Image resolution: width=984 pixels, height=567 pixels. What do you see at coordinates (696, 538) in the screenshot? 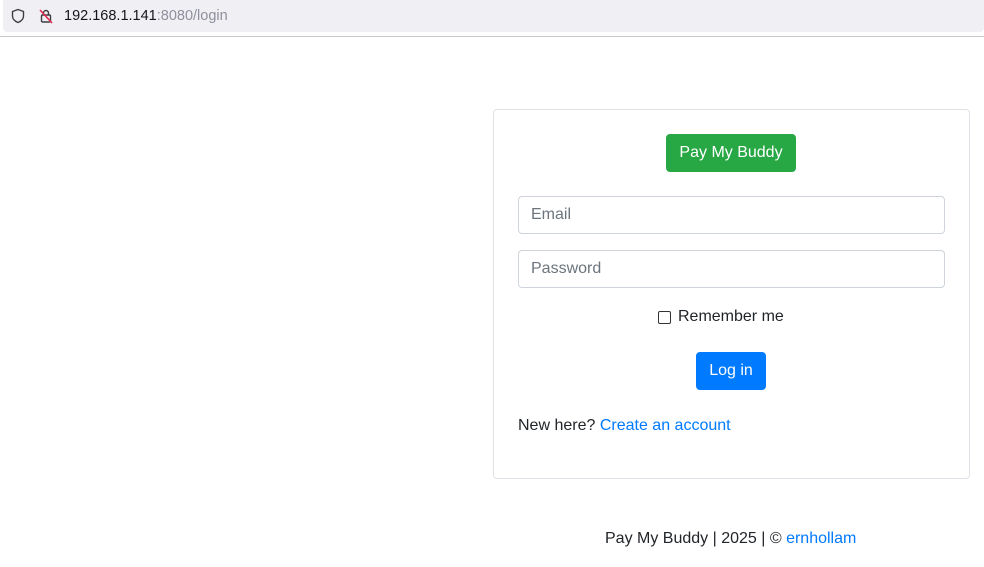
I see `footer-text: Pay My Buddy | 2025 | ©` at bounding box center [696, 538].